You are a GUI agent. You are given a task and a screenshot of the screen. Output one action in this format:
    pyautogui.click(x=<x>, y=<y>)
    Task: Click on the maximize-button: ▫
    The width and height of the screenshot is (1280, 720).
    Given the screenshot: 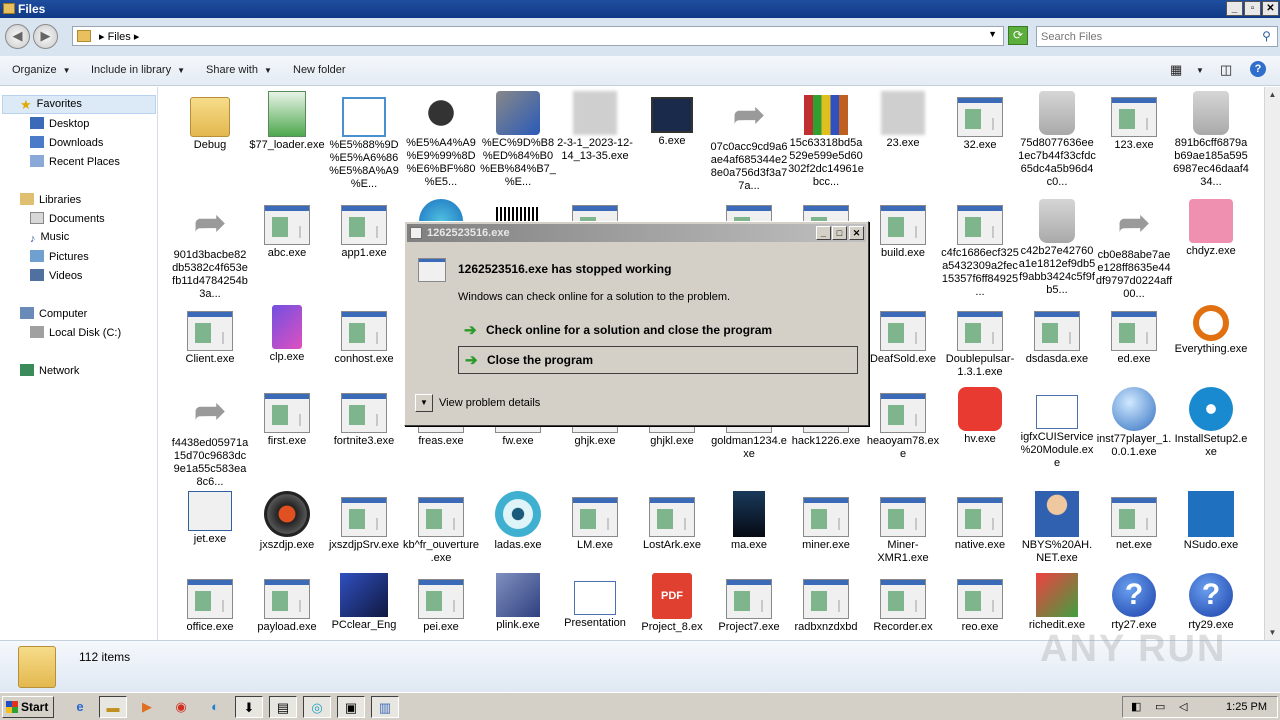 What is the action you would take?
    pyautogui.click(x=1252, y=8)
    